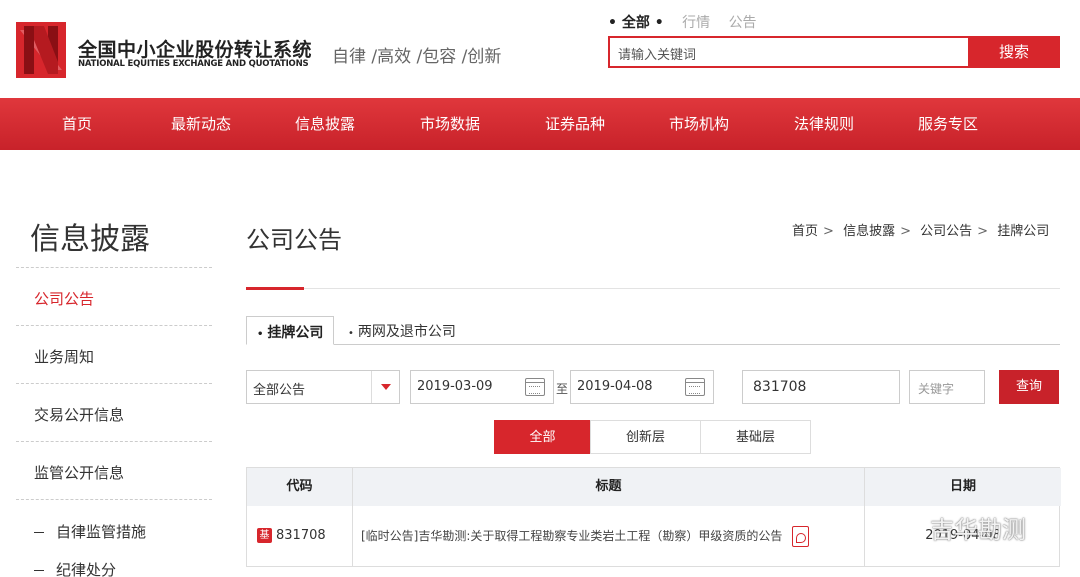  What do you see at coordinates (948, 124) in the screenshot?
I see `nav-services: 服务专区` at bounding box center [948, 124].